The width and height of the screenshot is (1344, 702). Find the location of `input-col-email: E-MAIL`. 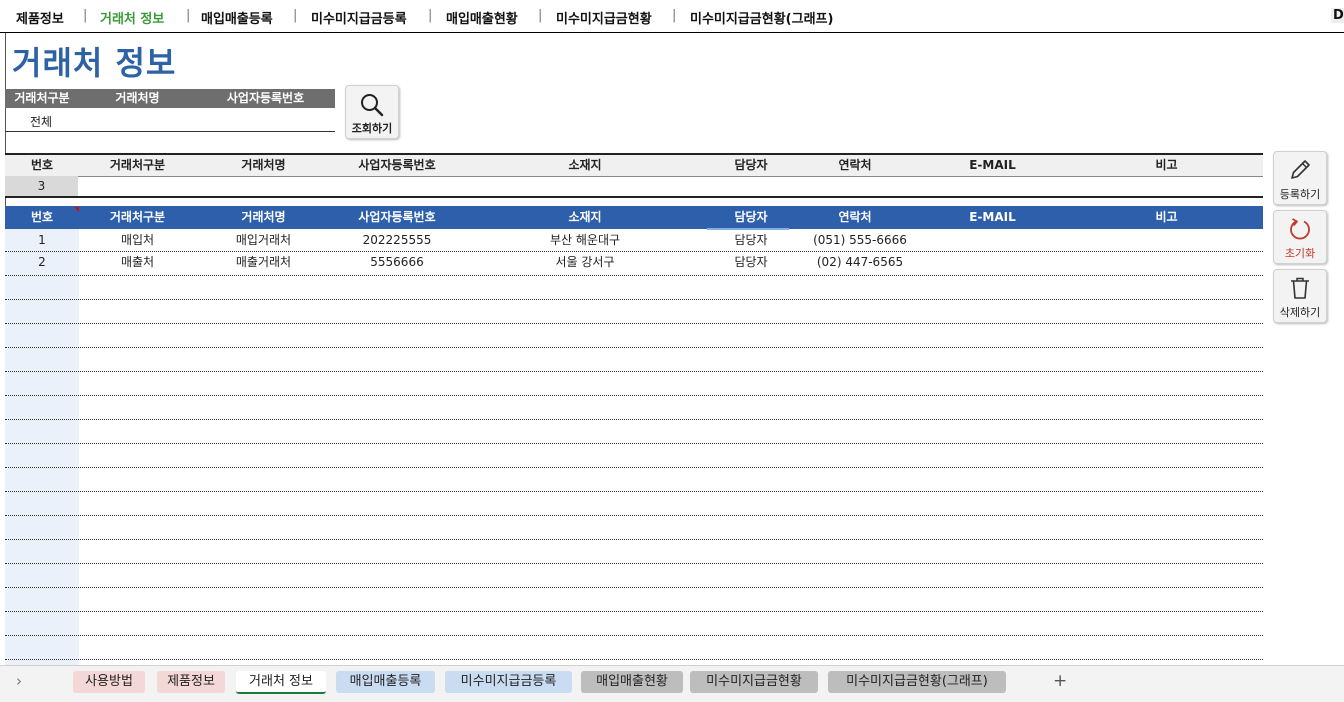

input-col-email: E-MAIL is located at coordinates (992, 165).